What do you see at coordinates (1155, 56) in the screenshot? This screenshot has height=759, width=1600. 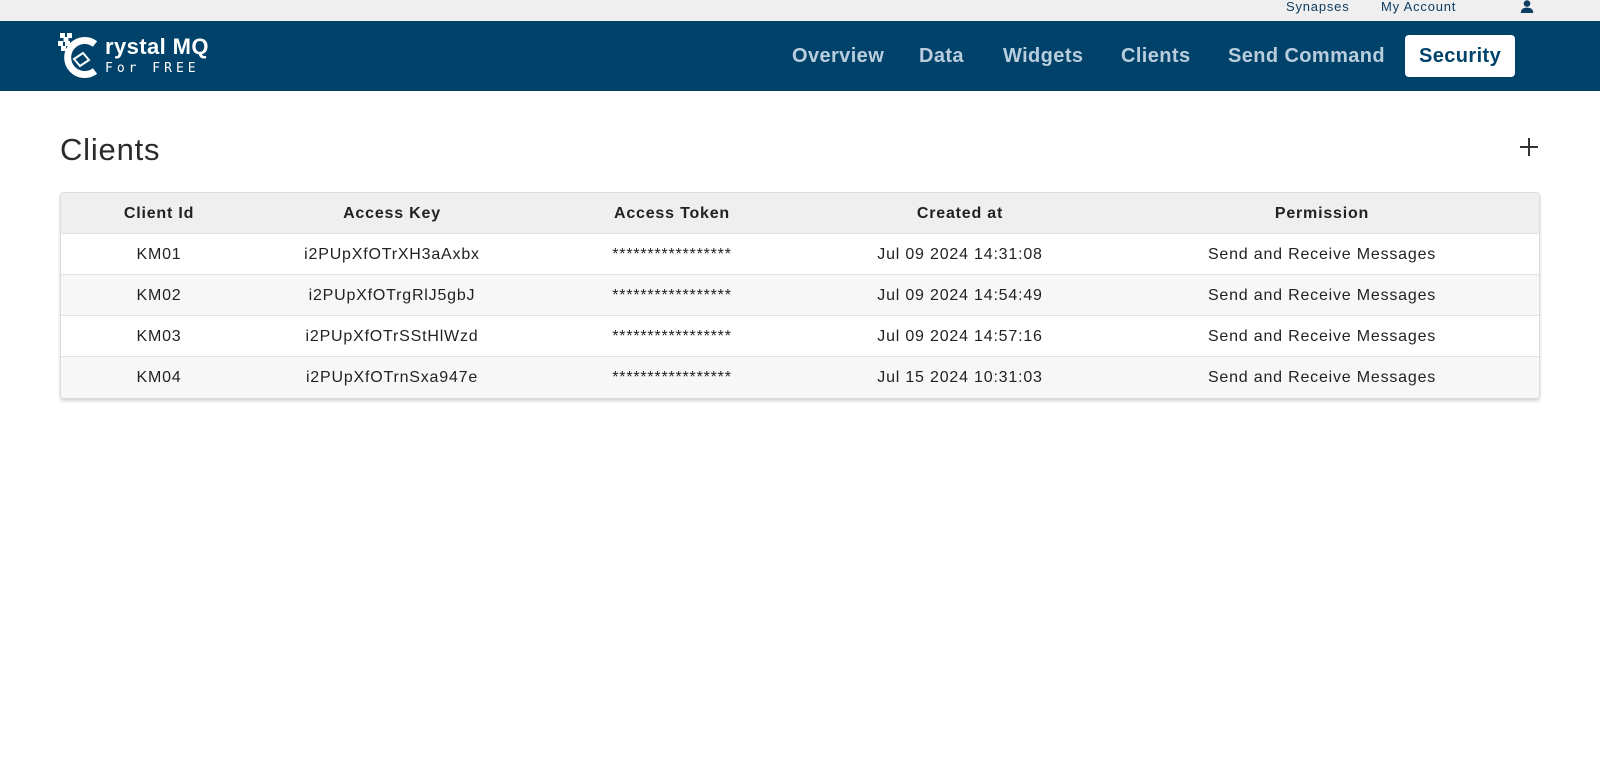 I see `nav-clients: Clients` at bounding box center [1155, 56].